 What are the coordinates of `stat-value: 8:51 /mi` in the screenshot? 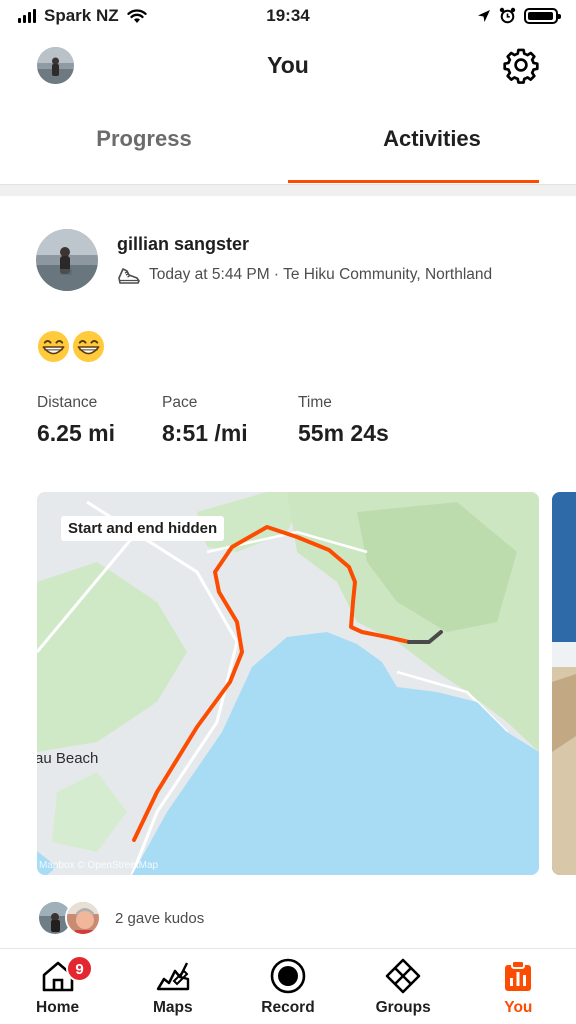 It's located at (205, 433).